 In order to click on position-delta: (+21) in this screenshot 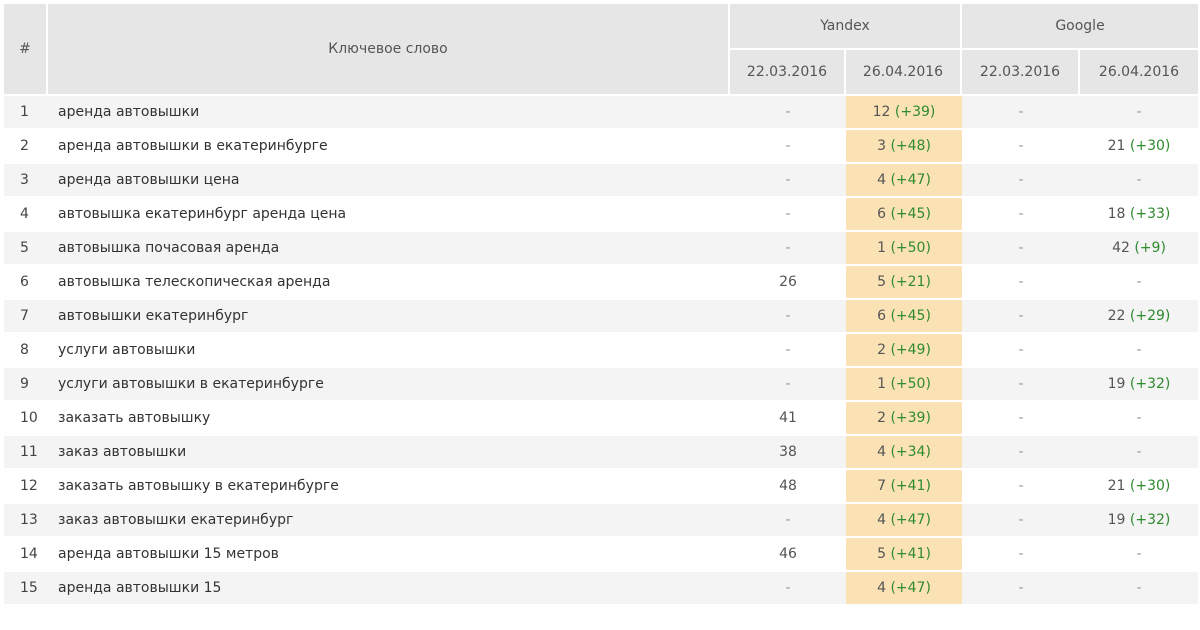, I will do `click(910, 282)`.